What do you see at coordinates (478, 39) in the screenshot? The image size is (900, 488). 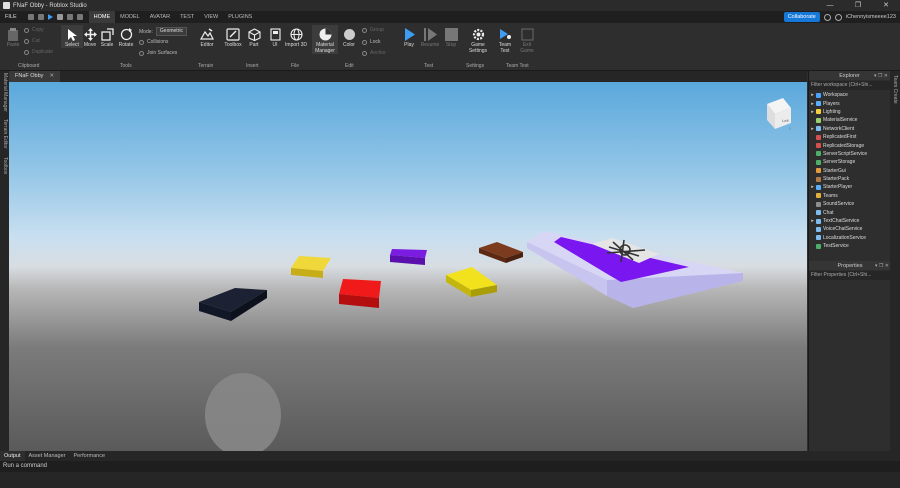 I see `game-settings-button: Game Settings` at bounding box center [478, 39].